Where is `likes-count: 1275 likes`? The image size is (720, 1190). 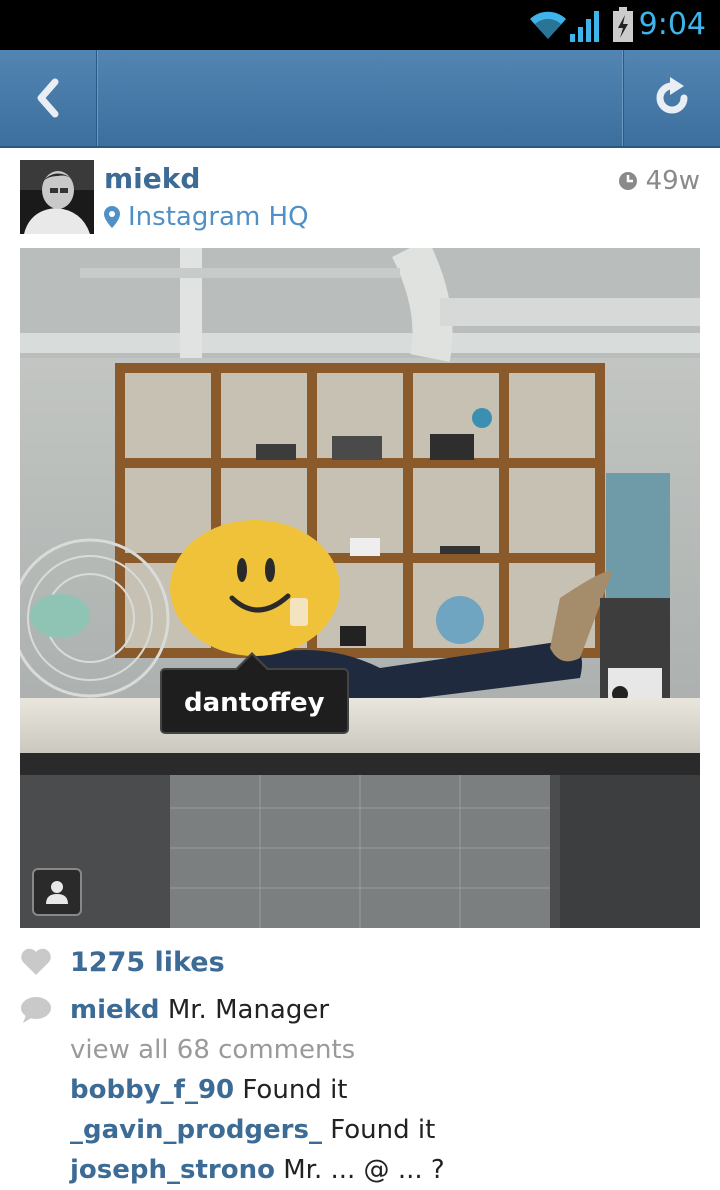 likes-count: 1275 likes is located at coordinates (147, 962).